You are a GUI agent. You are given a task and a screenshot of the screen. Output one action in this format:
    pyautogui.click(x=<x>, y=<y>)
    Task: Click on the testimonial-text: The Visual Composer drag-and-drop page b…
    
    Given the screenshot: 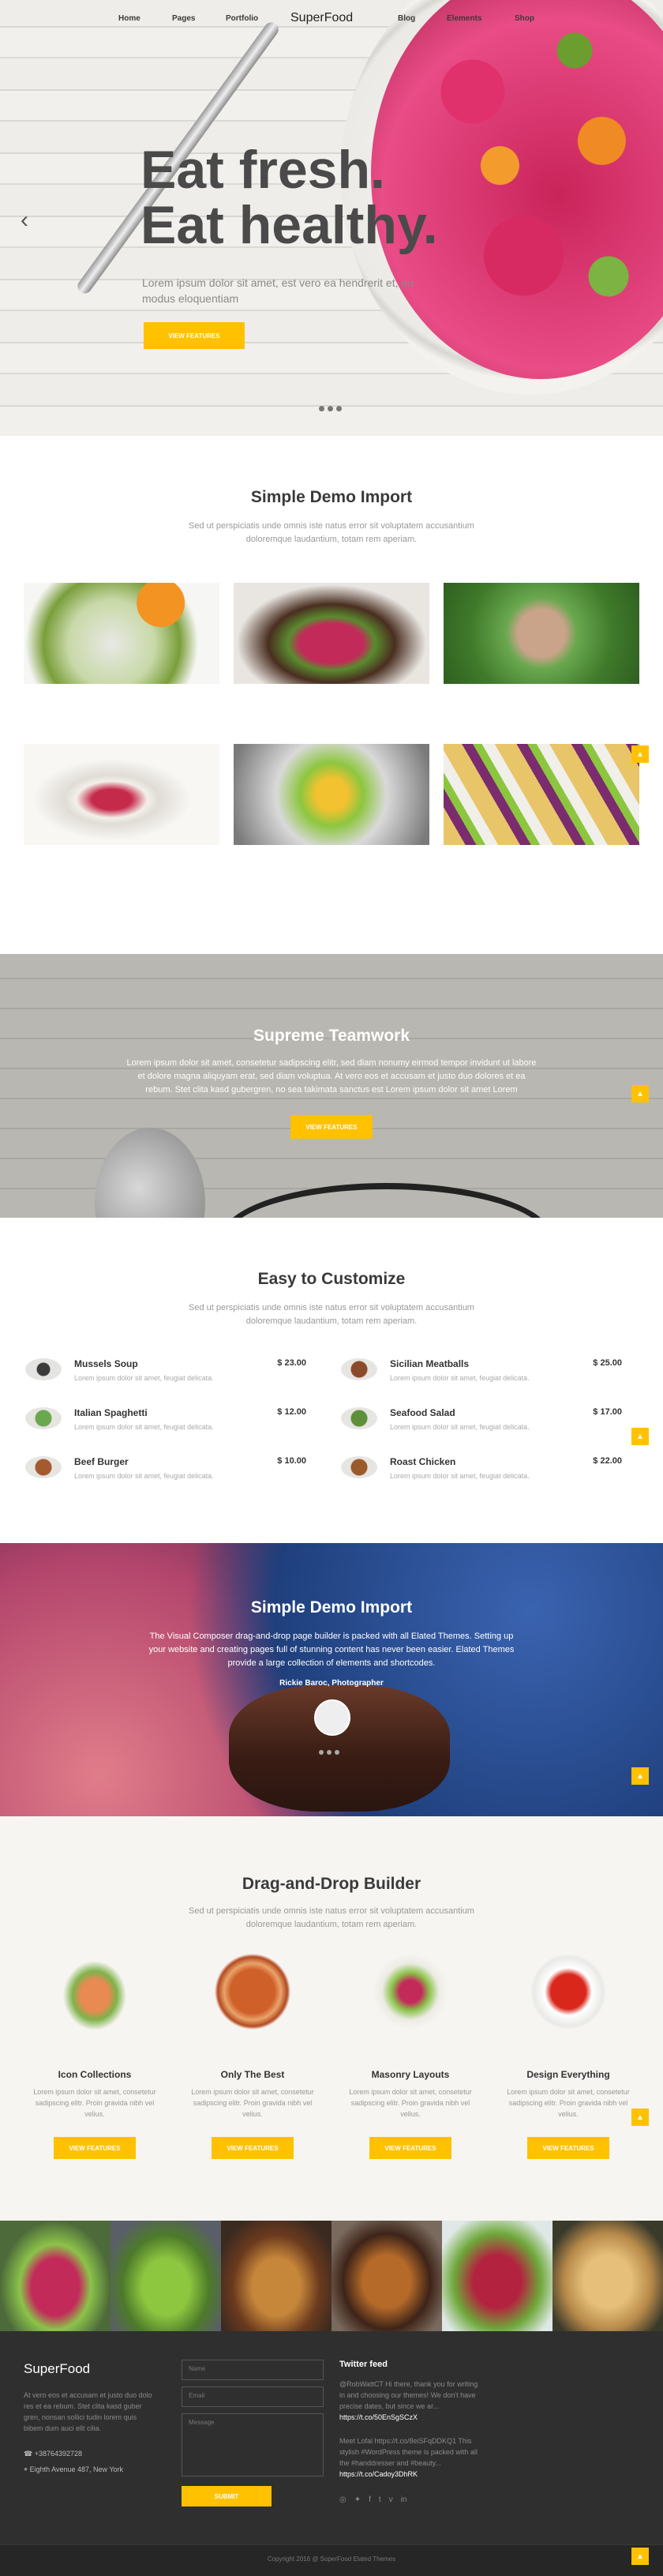 What is the action you would take?
    pyautogui.click(x=331, y=1650)
    